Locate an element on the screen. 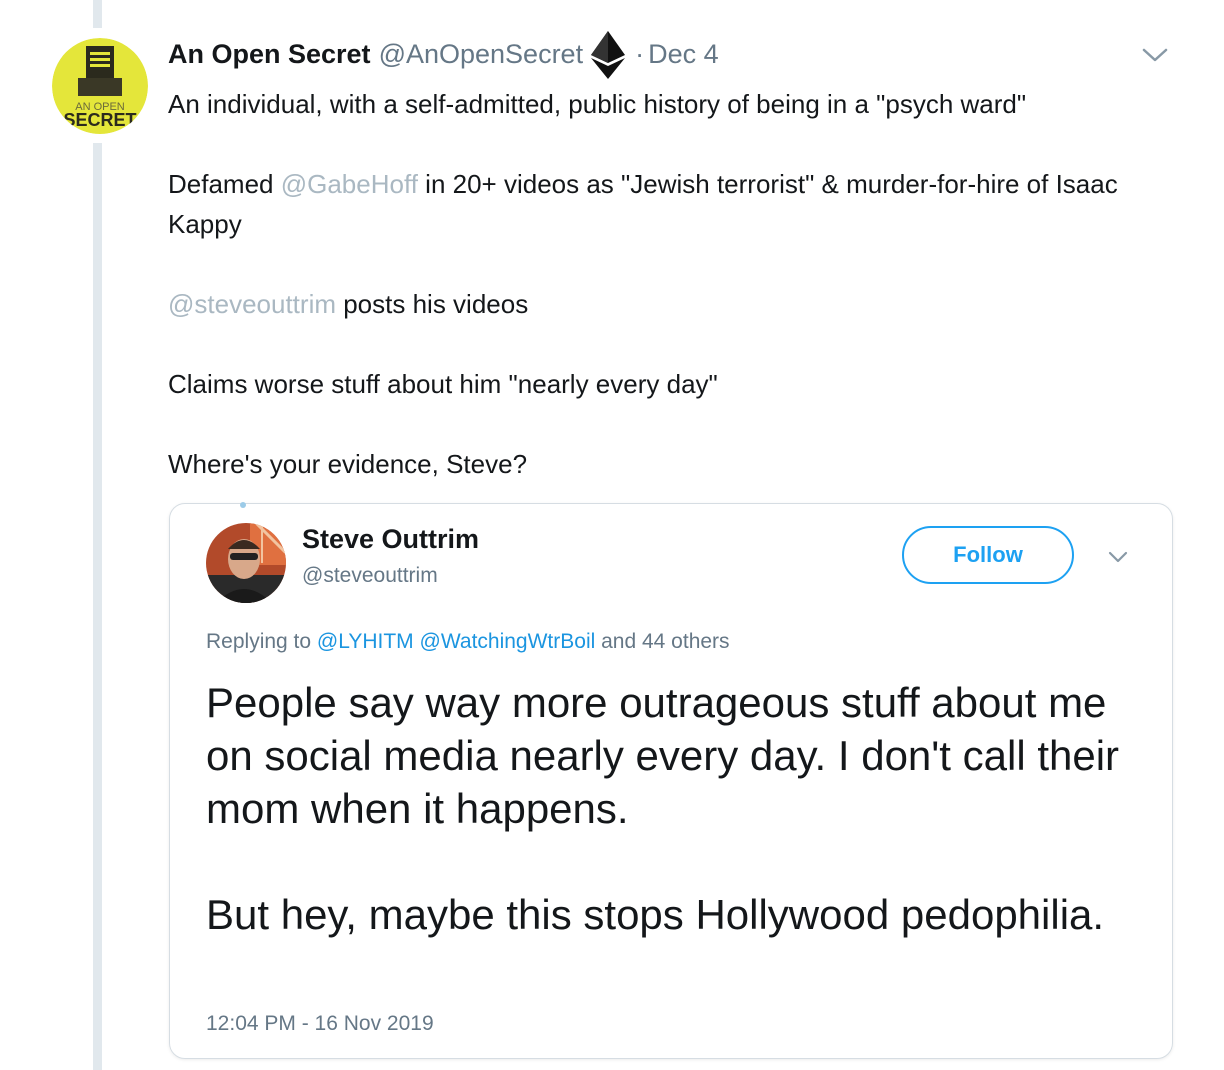  user-handle: @AnOpenSecret is located at coordinates (481, 54).